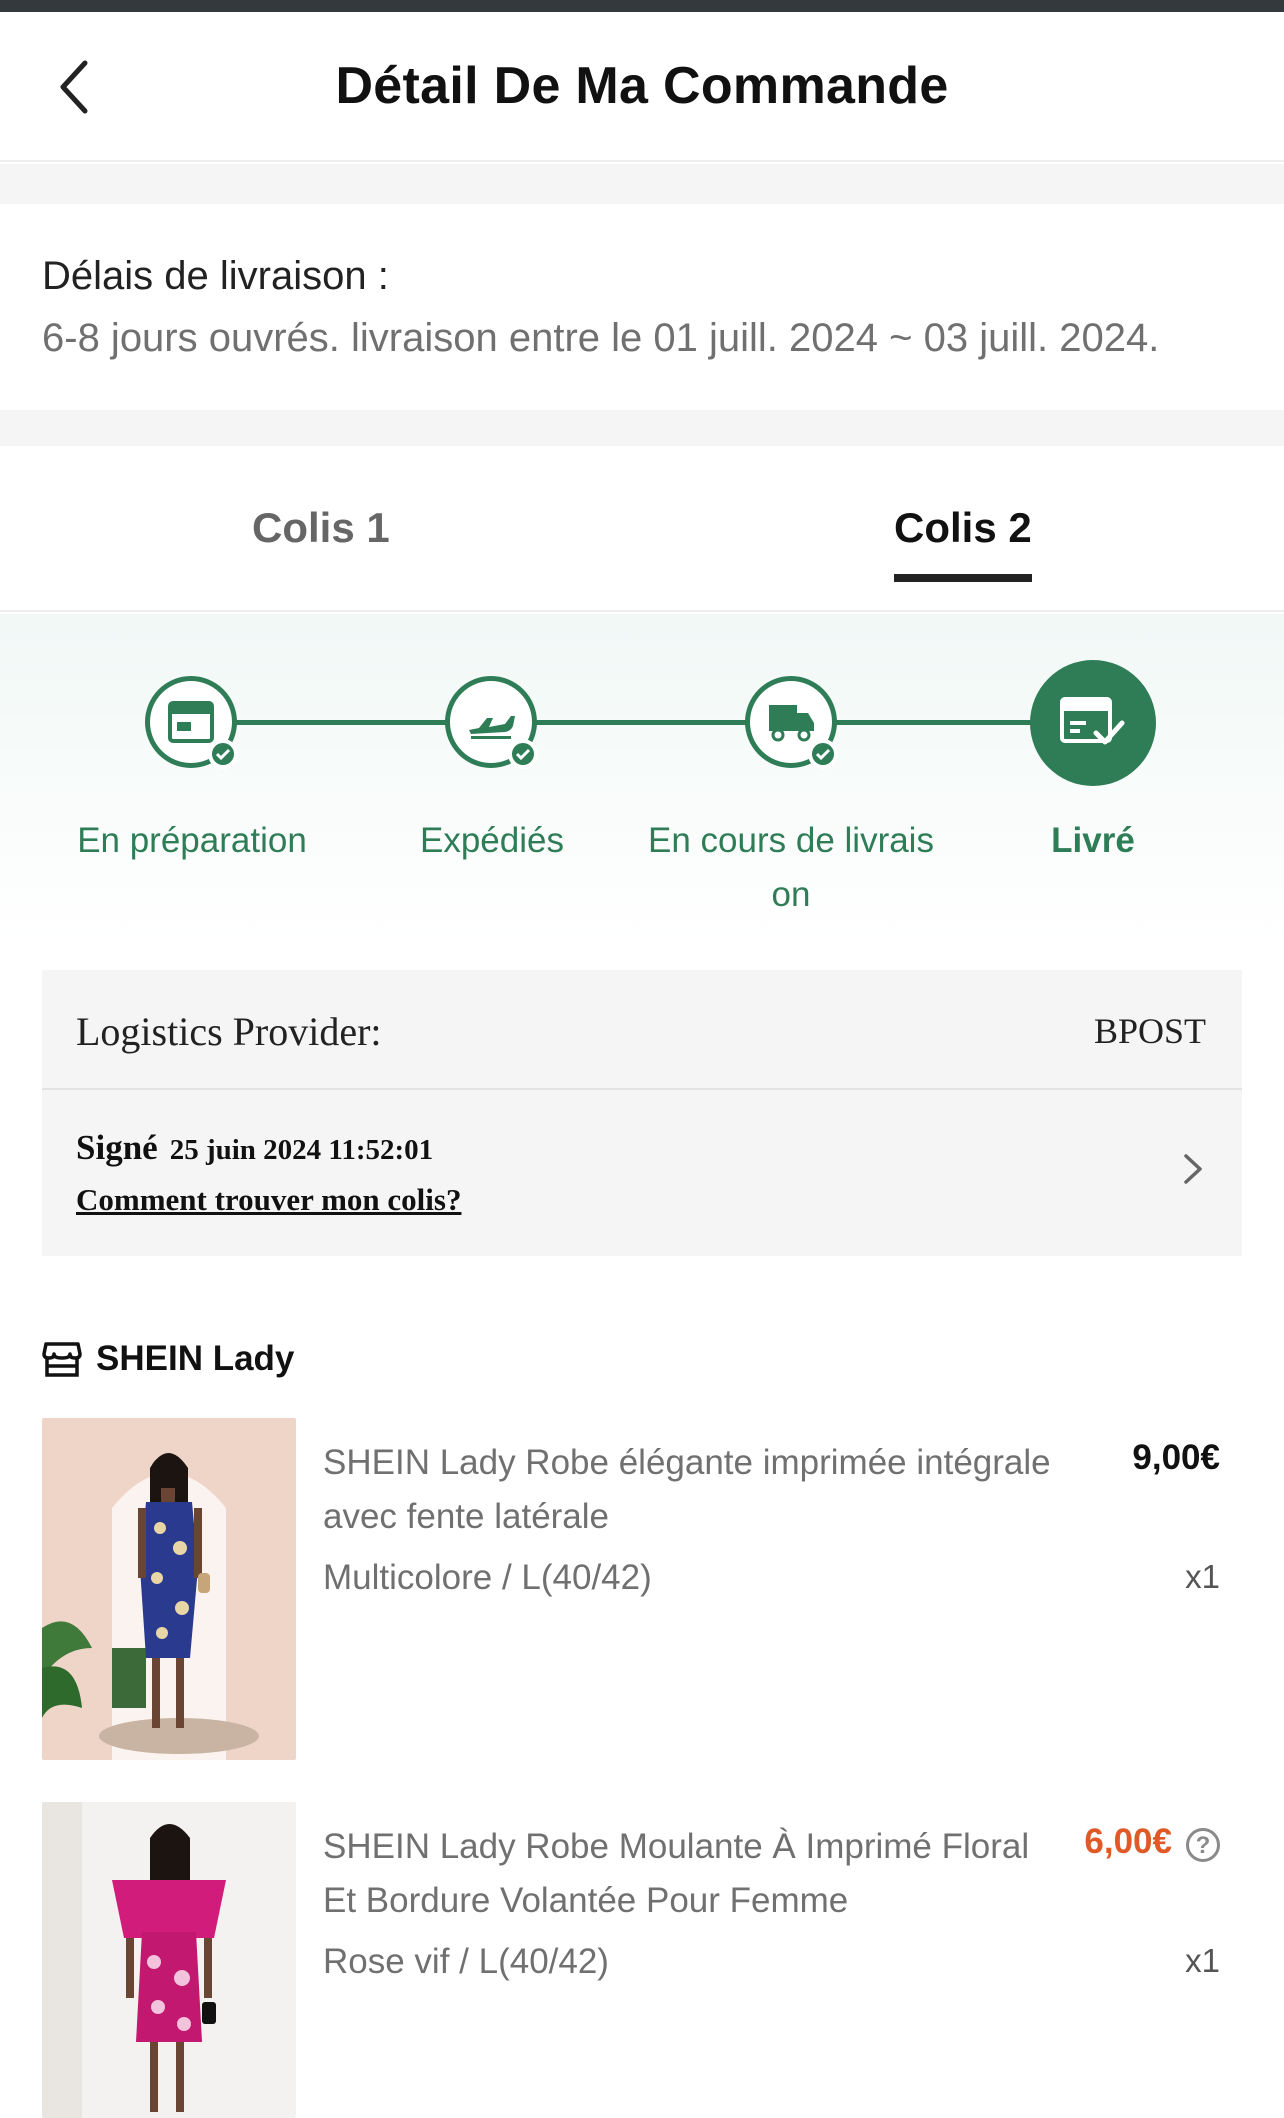 The image size is (1284, 2118). What do you see at coordinates (642, 1030) in the screenshot?
I see `logistics-provider-row: Logistics Provider: BPOST` at bounding box center [642, 1030].